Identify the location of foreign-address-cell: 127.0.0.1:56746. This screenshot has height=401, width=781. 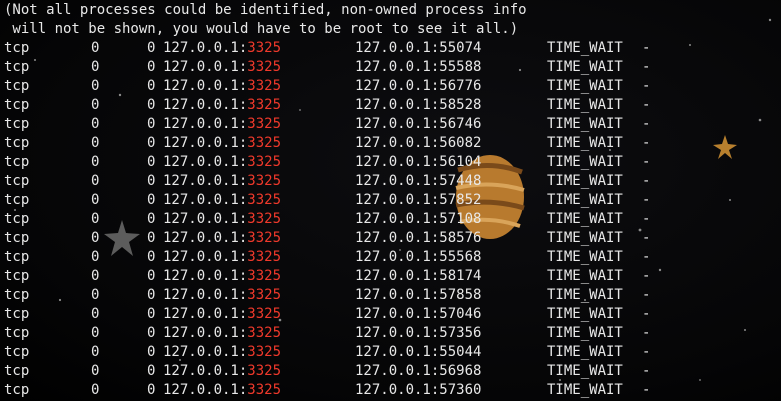
(418, 124).